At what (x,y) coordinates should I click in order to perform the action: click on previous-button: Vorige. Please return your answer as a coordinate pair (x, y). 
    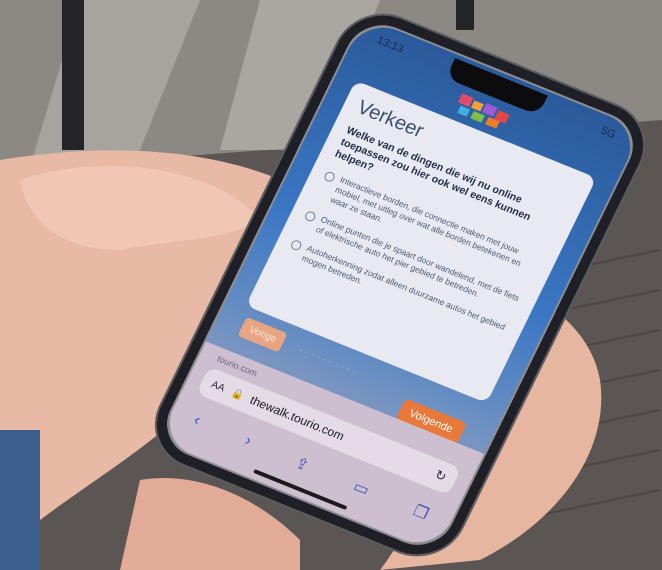
    Looking at the image, I should click on (262, 334).